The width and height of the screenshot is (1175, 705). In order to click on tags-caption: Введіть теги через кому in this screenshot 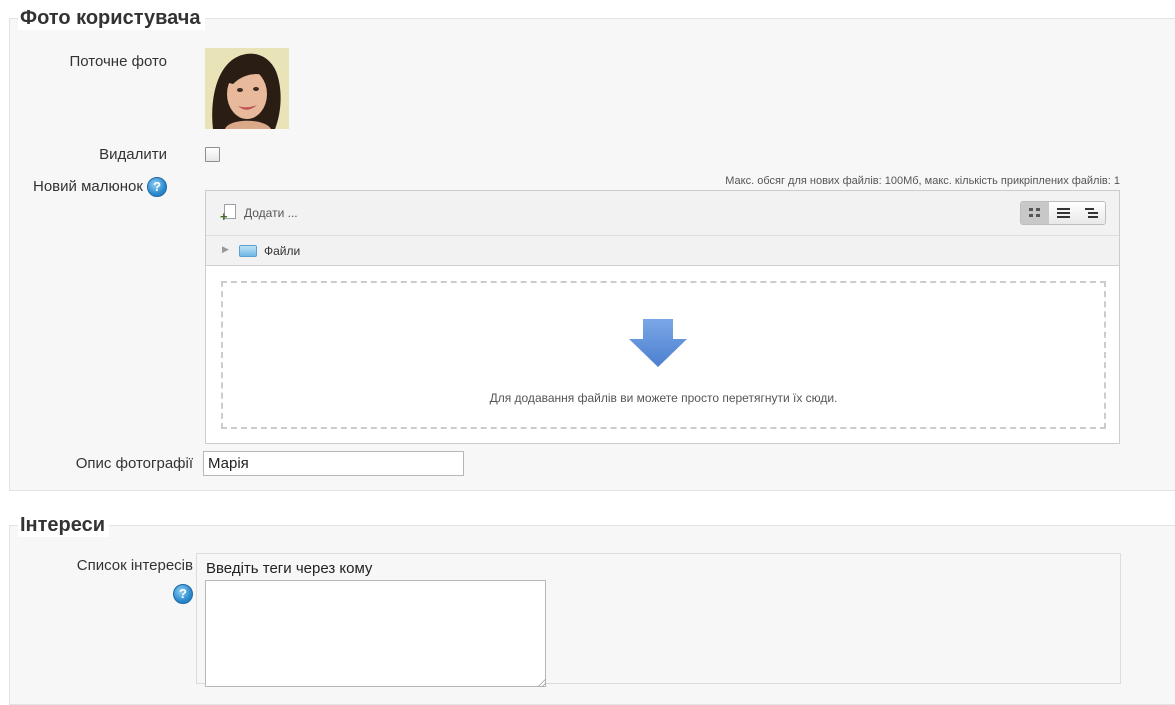, I will do `click(289, 568)`.